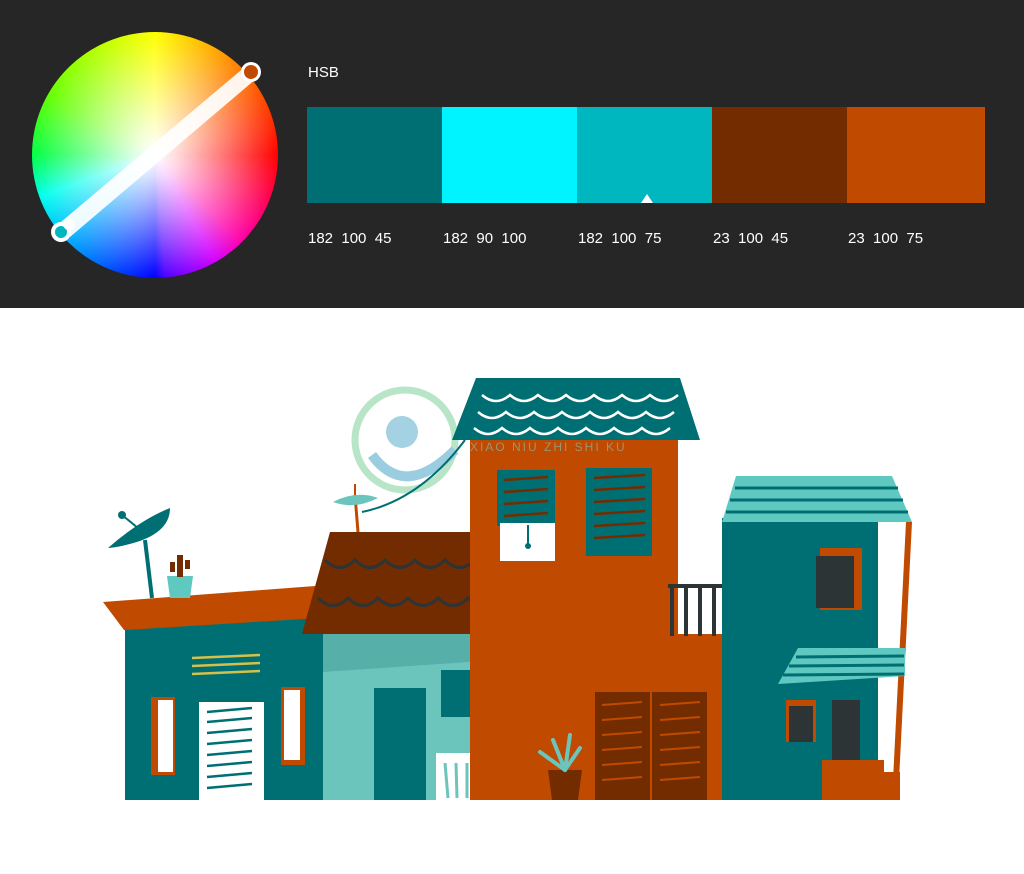 The width and height of the screenshot is (1024, 874). I want to click on tertiary-color-handle, so click(69, 224).